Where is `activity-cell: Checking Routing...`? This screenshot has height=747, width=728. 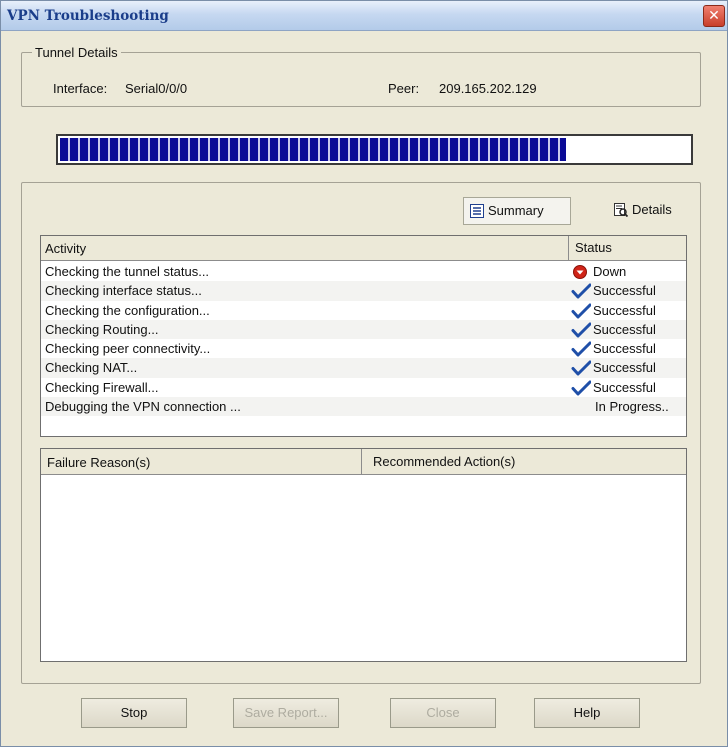 activity-cell: Checking Routing... is located at coordinates (102, 329).